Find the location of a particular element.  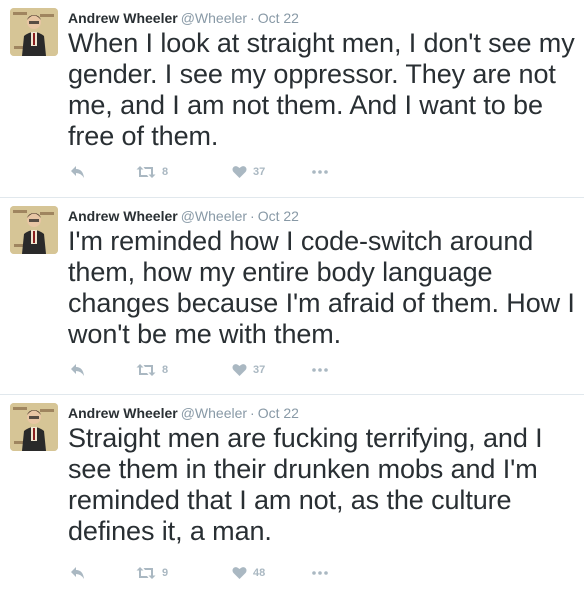

retweet-button: 9 is located at coordinates (152, 573).